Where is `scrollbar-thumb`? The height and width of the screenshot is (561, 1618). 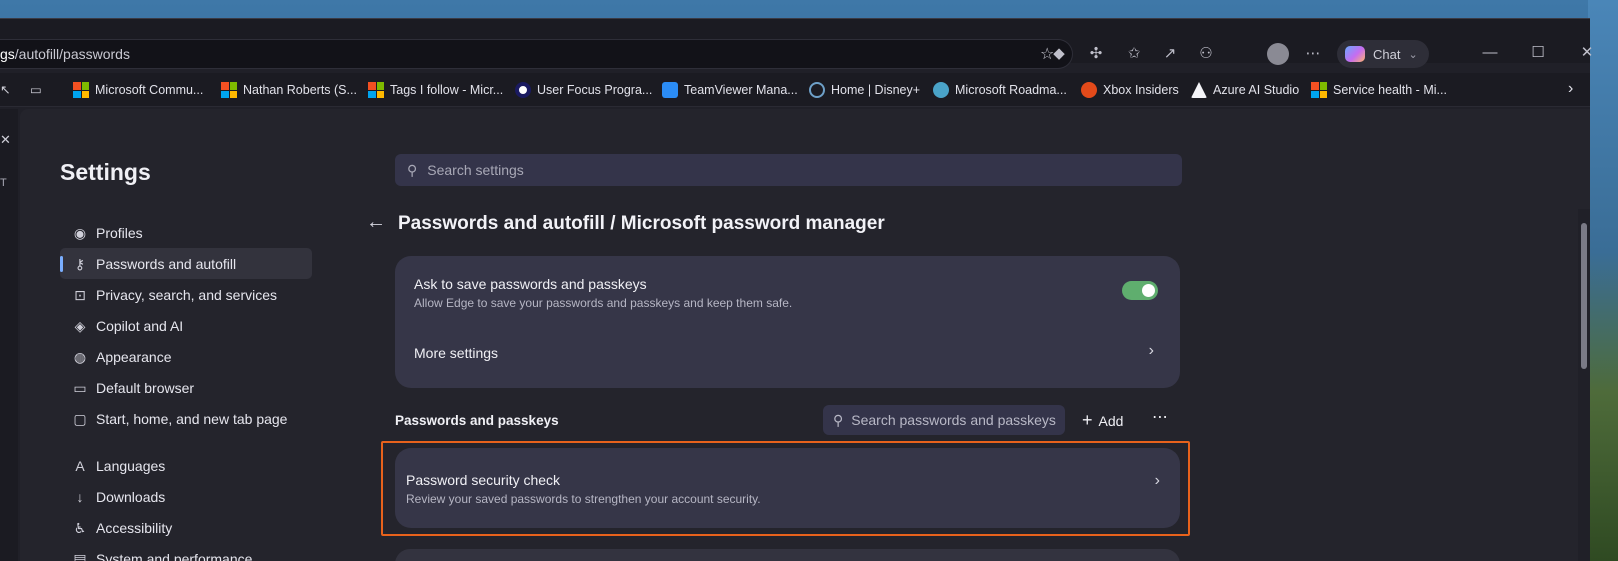 scrollbar-thumb is located at coordinates (1584, 296).